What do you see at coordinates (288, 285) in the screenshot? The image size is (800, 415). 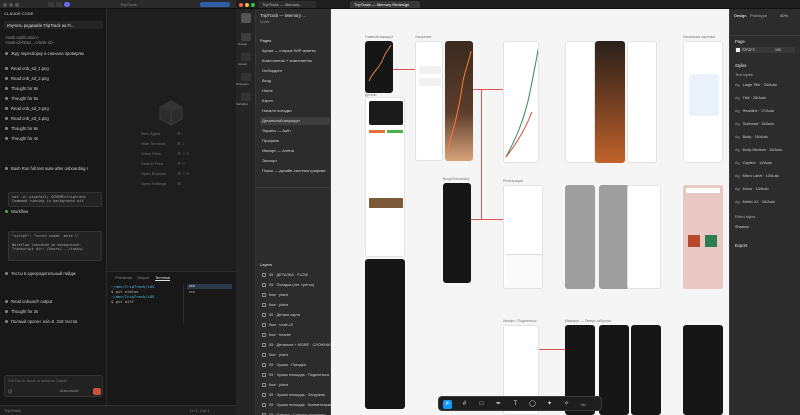 I see `layer-item: 05 · Поездка (лет. третья)` at bounding box center [288, 285].